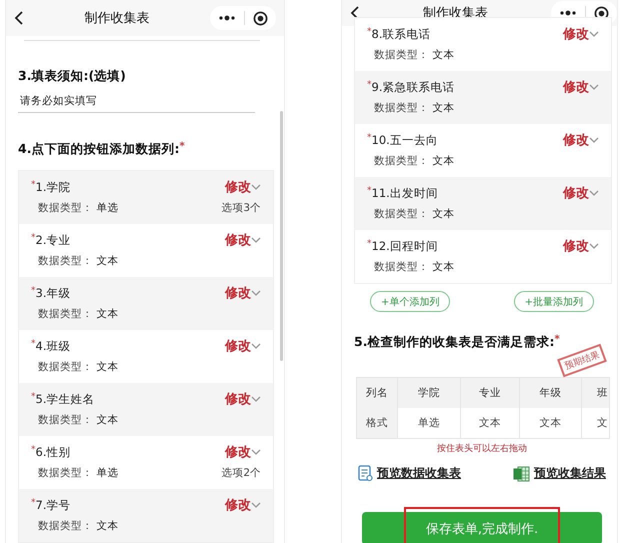 This screenshot has height=543, width=632. What do you see at coordinates (50, 293) in the screenshot?
I see `column-name: *3.年级` at bounding box center [50, 293].